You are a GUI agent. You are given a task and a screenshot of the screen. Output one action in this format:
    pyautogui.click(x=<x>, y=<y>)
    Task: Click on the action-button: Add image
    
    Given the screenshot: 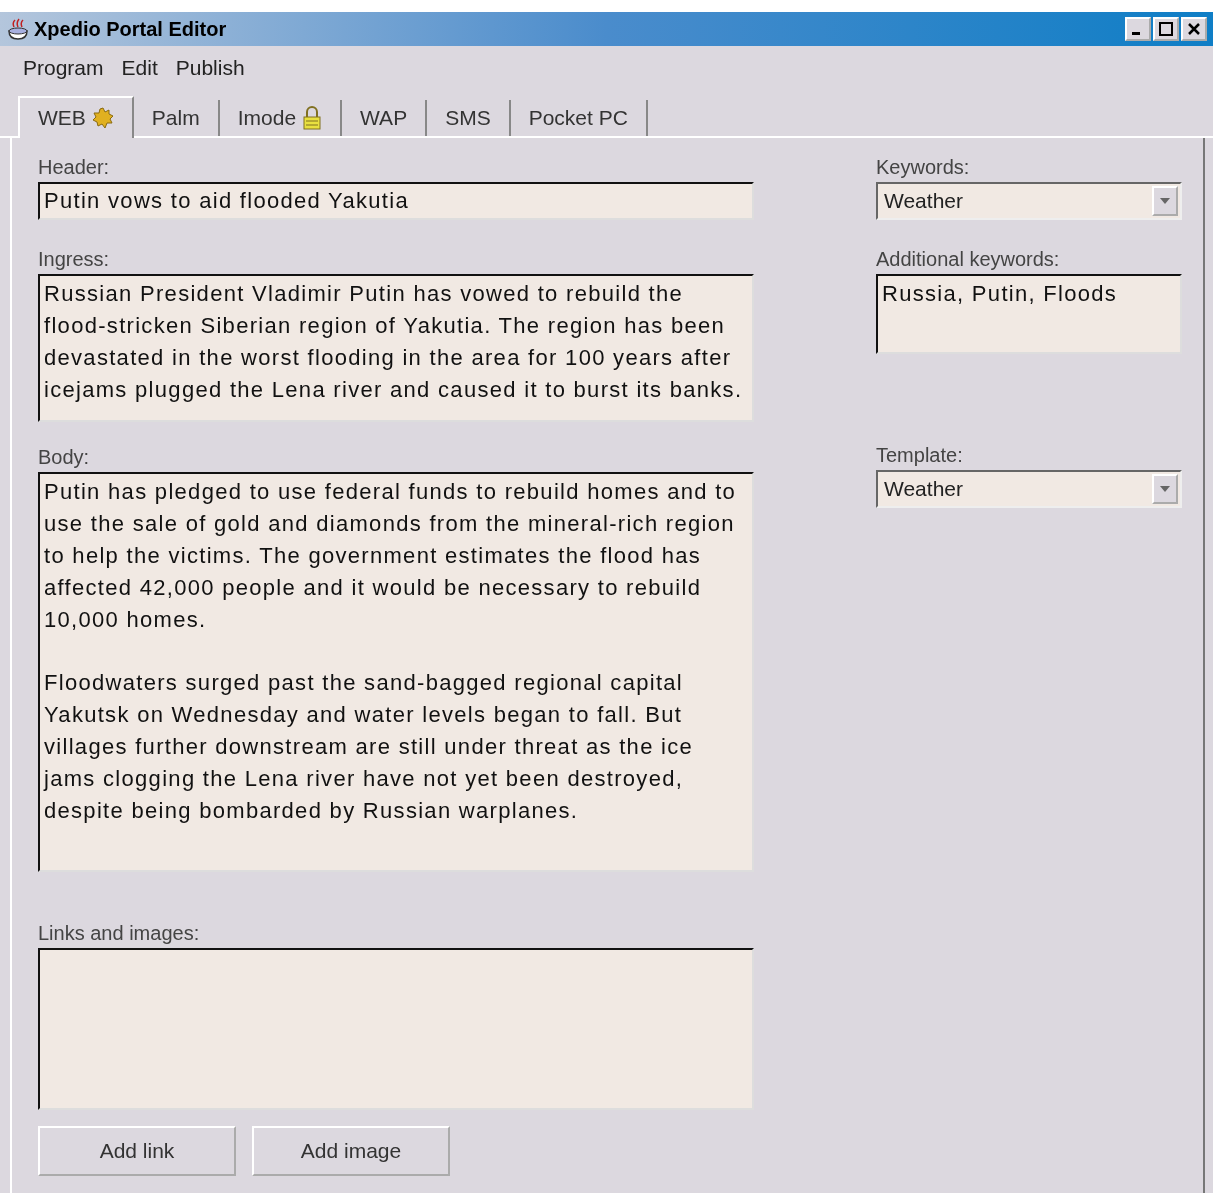 What is the action you would take?
    pyautogui.click(x=351, y=1151)
    